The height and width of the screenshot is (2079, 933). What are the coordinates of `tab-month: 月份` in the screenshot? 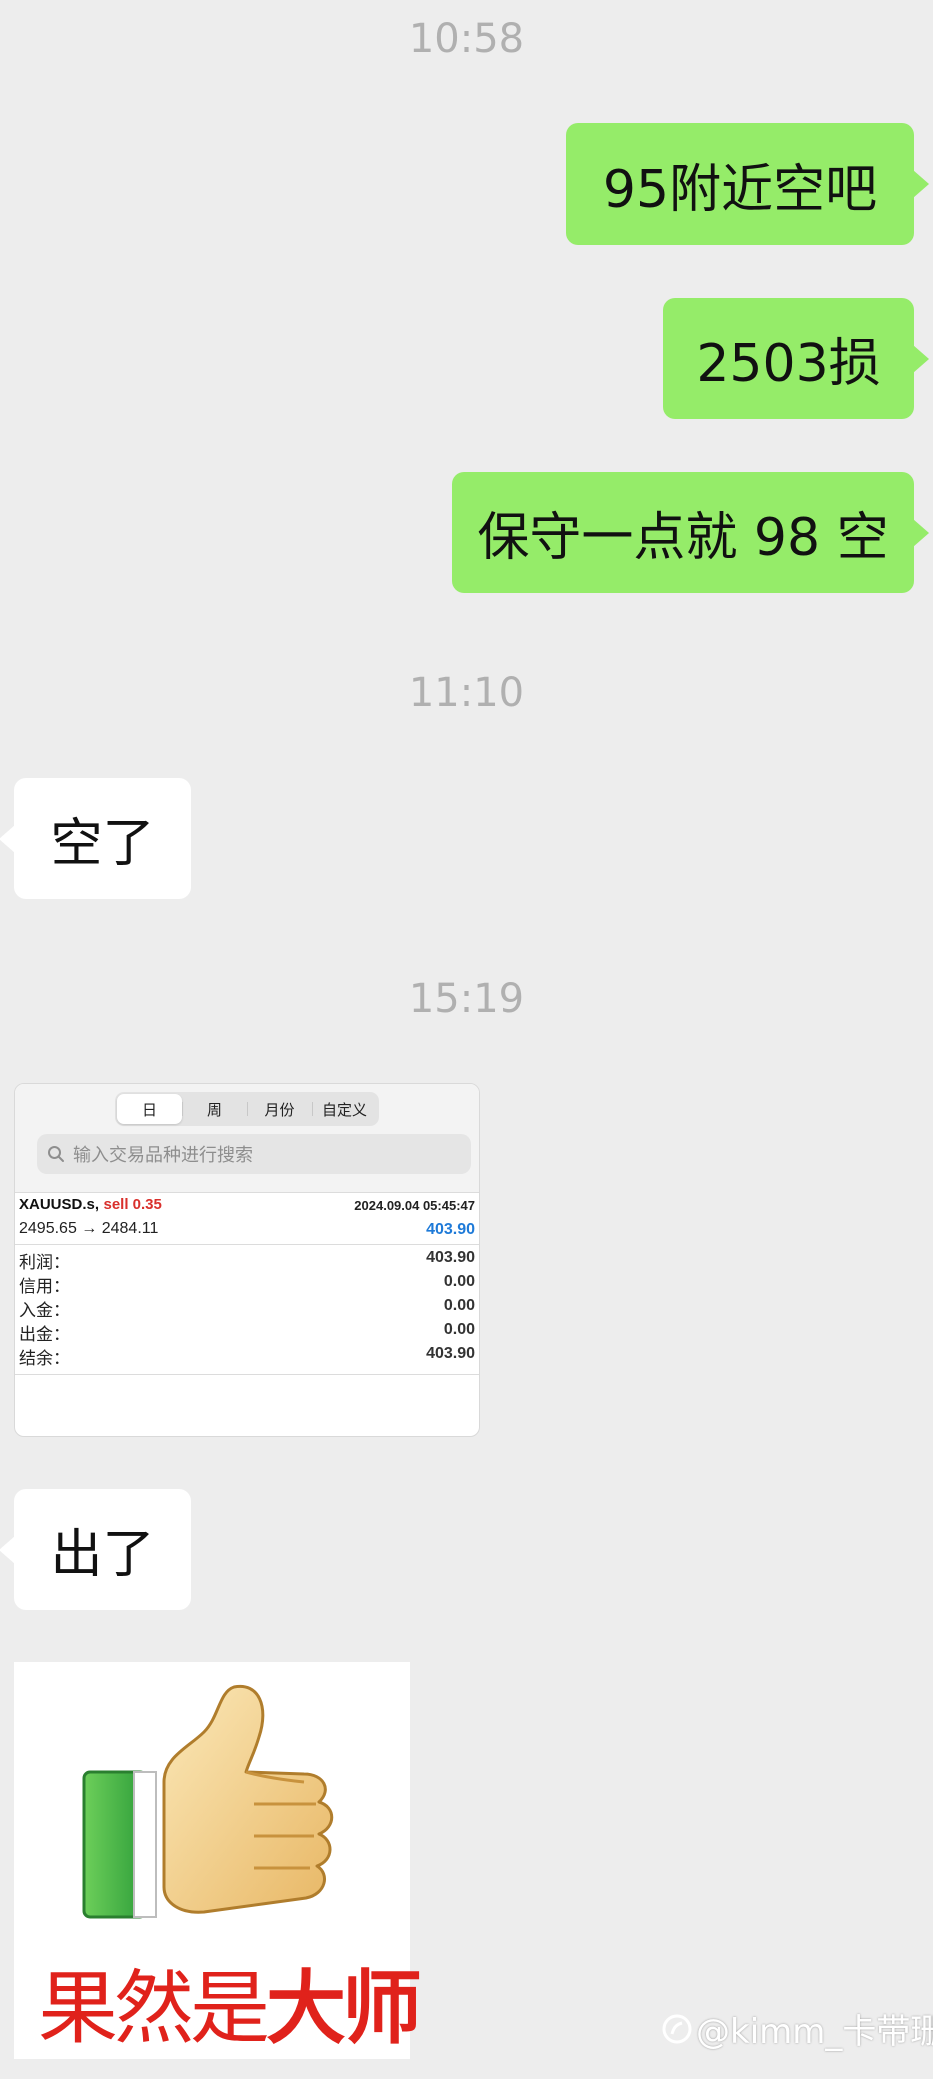 It's located at (279, 1109).